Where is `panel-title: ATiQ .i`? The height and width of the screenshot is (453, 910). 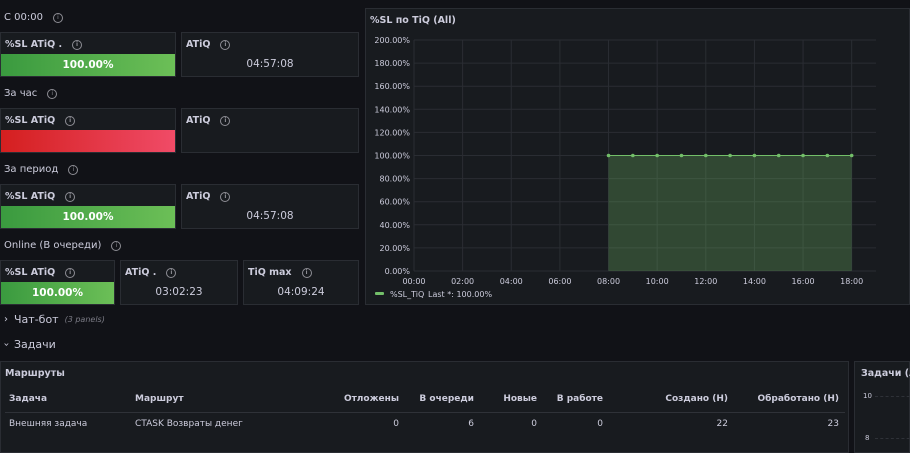 panel-title: ATiQ .i is located at coordinates (151, 272).